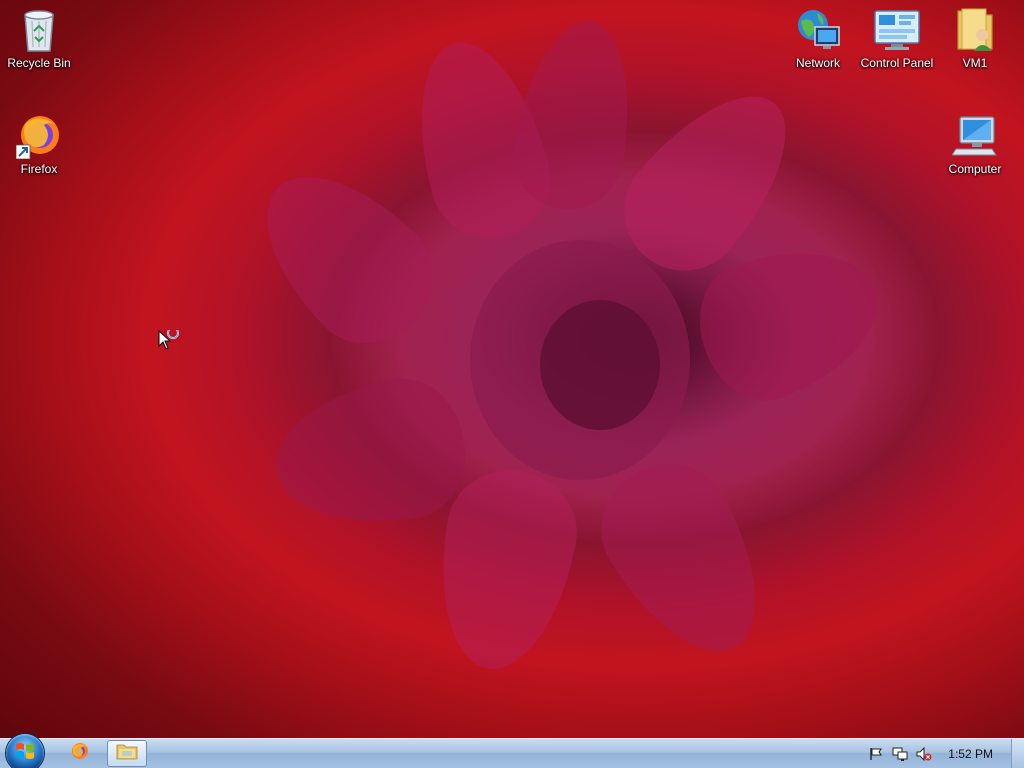  Describe the element at coordinates (39, 169) in the screenshot. I see `desktop-icon-label: Firefox` at that location.